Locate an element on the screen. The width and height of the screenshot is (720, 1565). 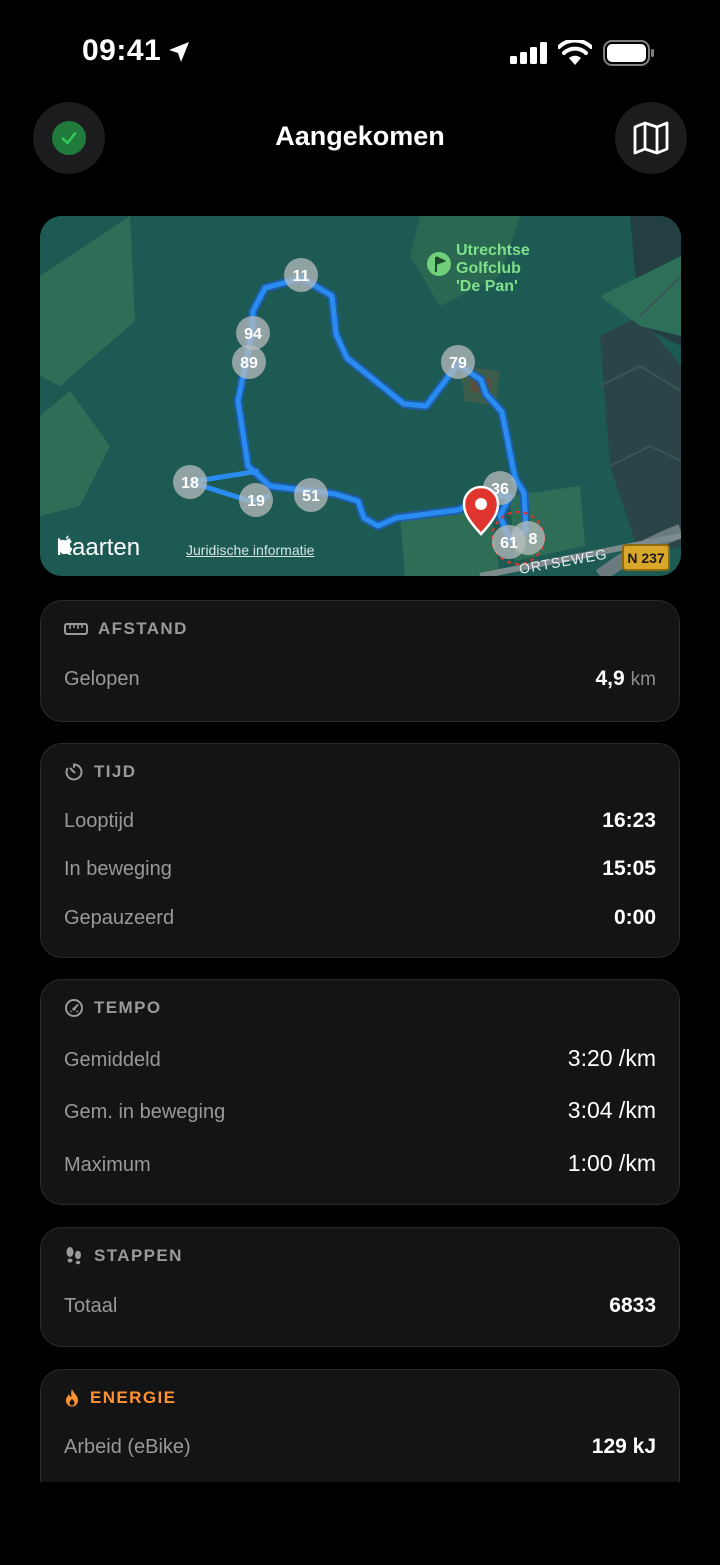
distance-title: AFSTAND is located at coordinates (143, 628).